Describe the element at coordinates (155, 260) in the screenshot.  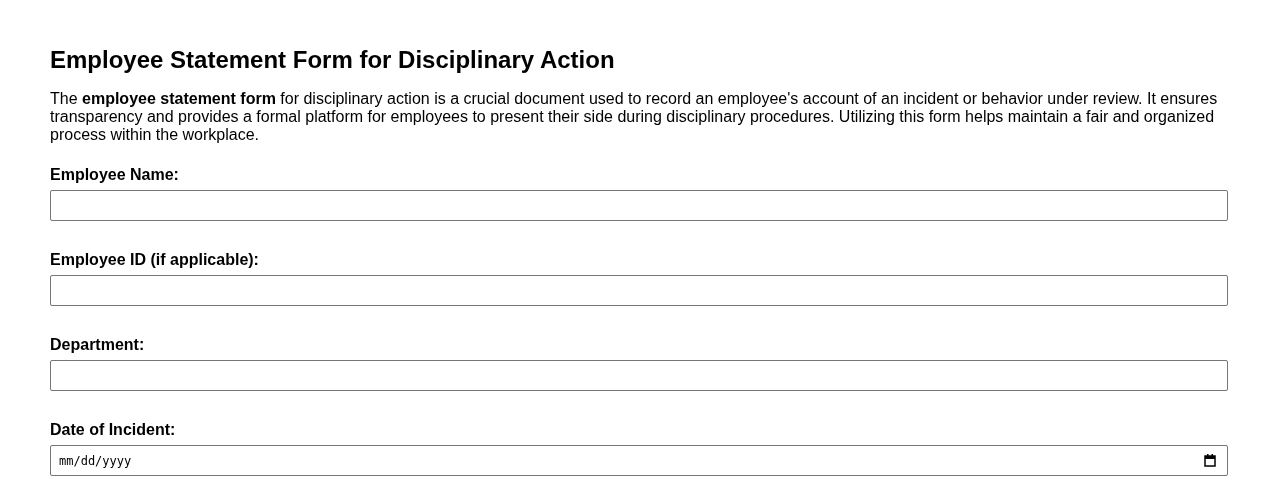
I see `field-label: Employee ID (if applicable):` at that location.